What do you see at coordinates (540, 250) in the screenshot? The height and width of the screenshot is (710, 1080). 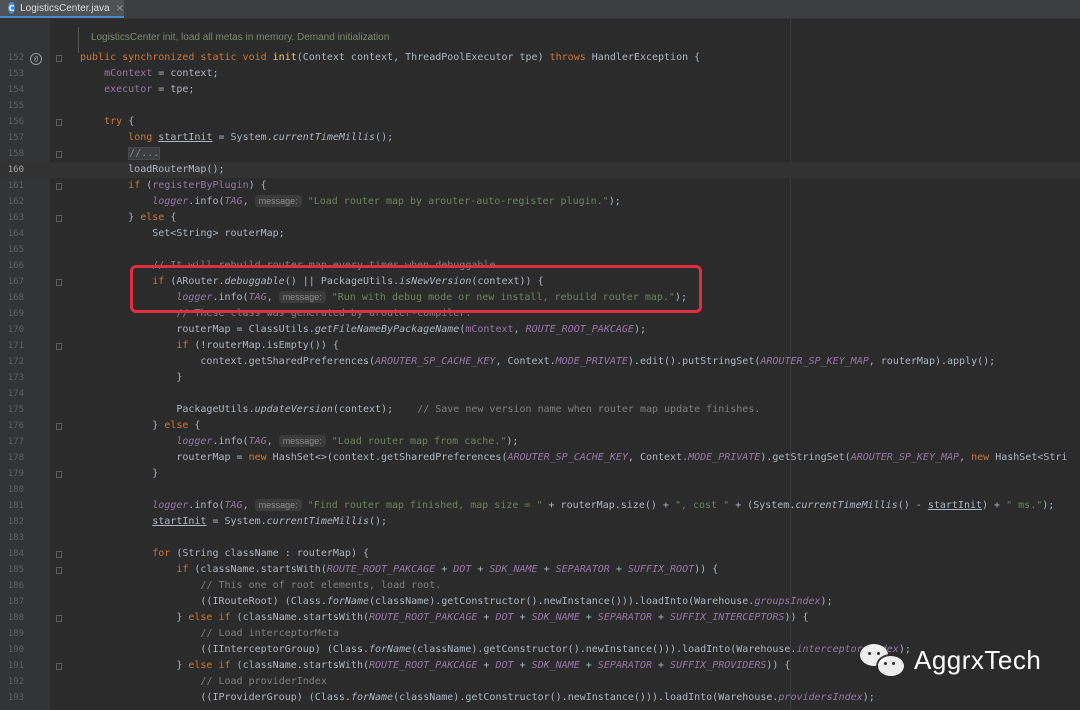 I see `code-line: 165` at bounding box center [540, 250].